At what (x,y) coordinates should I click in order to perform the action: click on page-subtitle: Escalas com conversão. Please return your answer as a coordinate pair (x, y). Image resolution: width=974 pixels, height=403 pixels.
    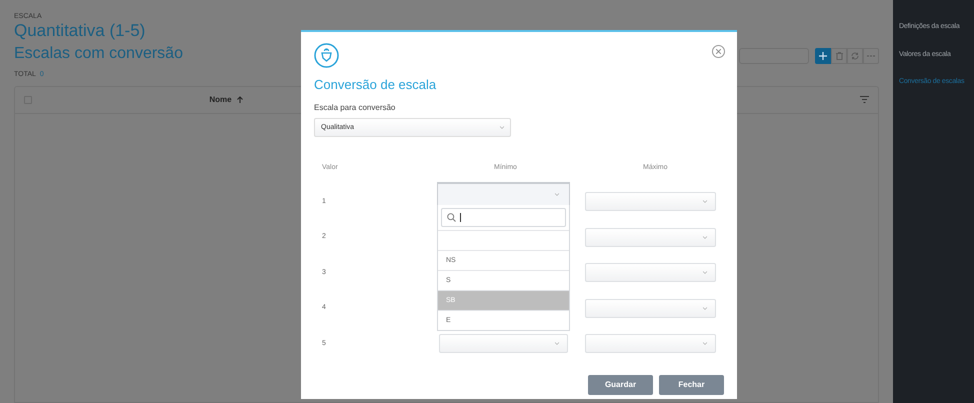
    Looking at the image, I should click on (98, 54).